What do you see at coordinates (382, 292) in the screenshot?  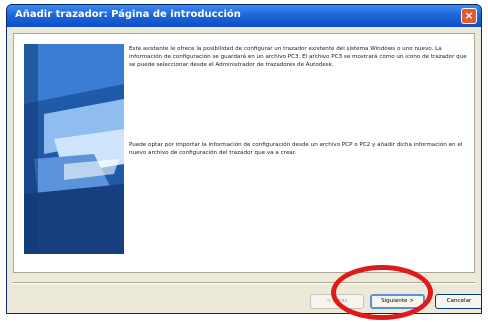 I see `highlight-ring-annotation` at bounding box center [382, 292].